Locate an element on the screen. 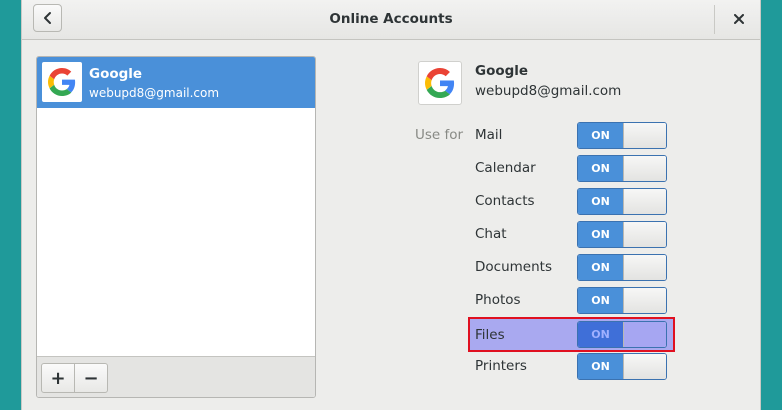 The width and height of the screenshot is (782, 410). printers-toggle: ON is located at coordinates (622, 366).